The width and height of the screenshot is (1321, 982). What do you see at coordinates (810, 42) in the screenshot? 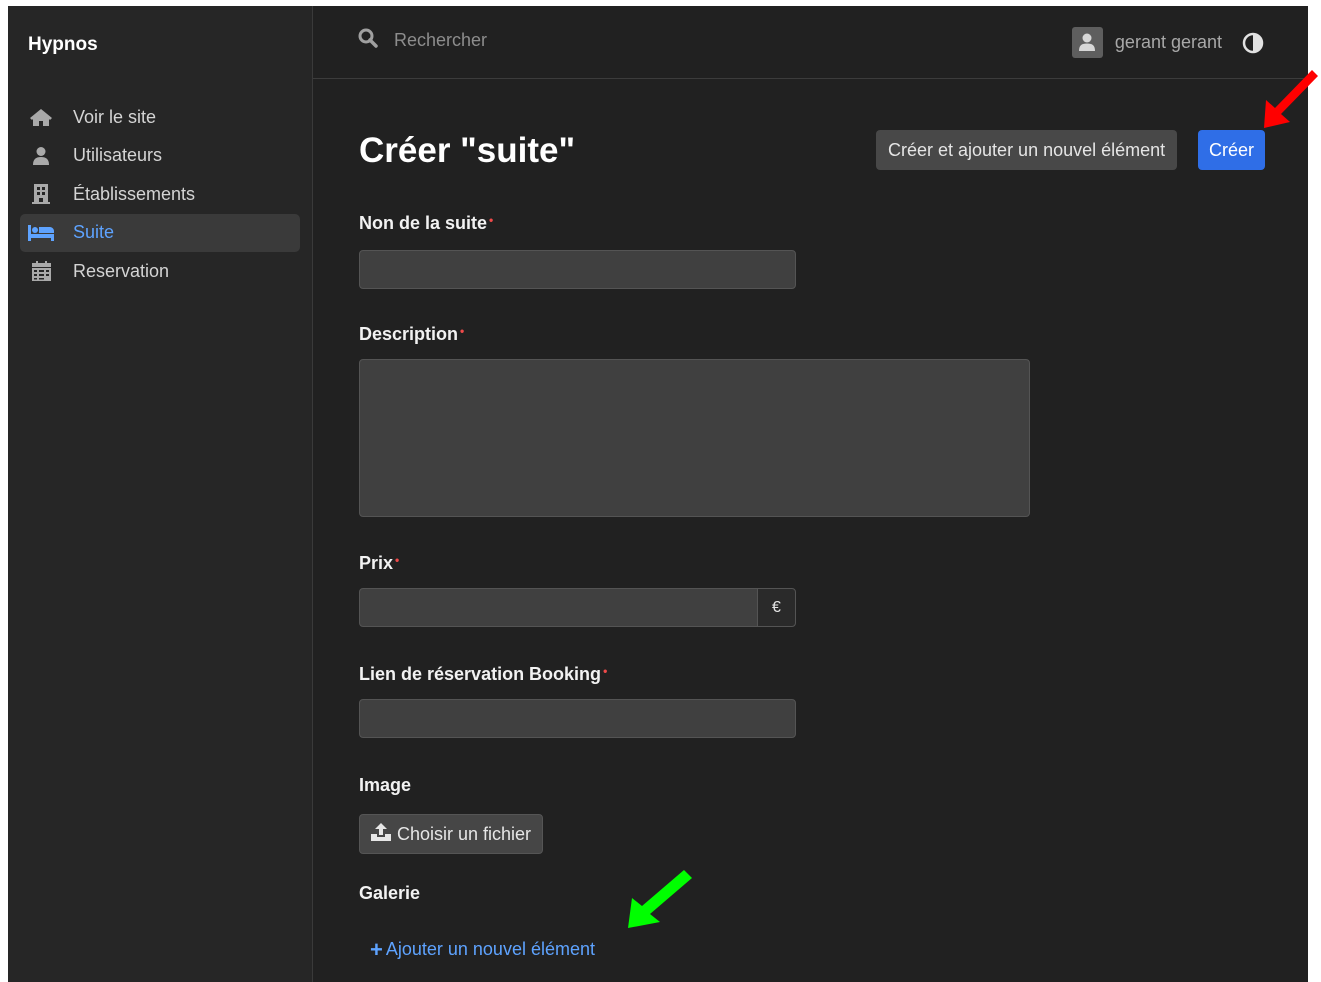
I see `topbar: gerant gerant` at bounding box center [810, 42].